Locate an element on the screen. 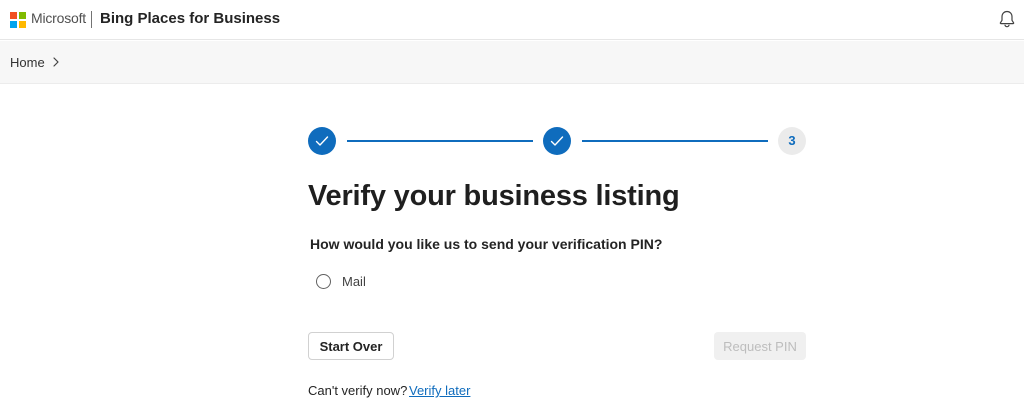 This screenshot has width=1024, height=419. bell-icon is located at coordinates (1007, 19).